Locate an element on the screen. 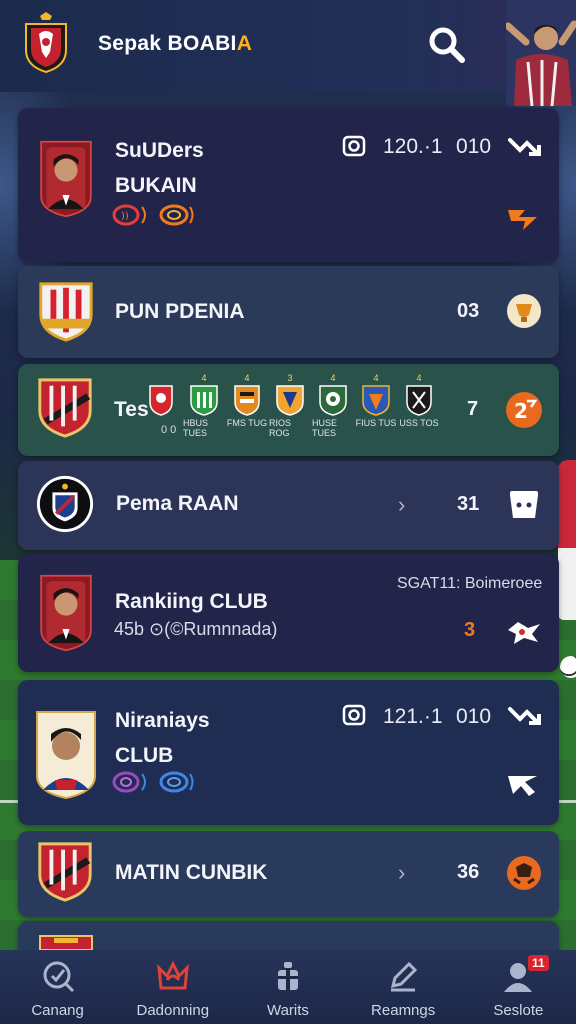  nav-label: Warits is located at coordinates (287, 1010).